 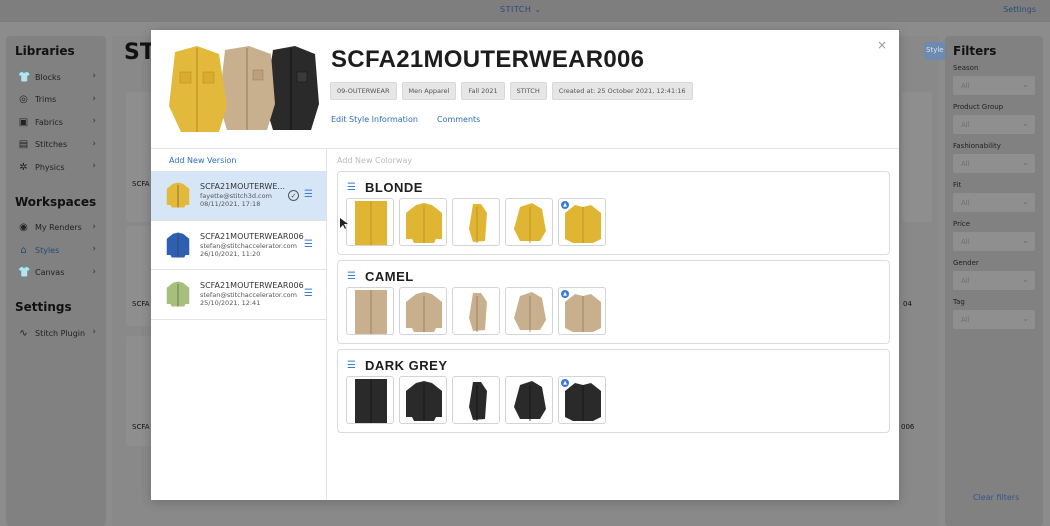 What do you see at coordinates (230, 253) in the screenshot?
I see `version-date: 26/10/2021, 11:20` at bounding box center [230, 253].